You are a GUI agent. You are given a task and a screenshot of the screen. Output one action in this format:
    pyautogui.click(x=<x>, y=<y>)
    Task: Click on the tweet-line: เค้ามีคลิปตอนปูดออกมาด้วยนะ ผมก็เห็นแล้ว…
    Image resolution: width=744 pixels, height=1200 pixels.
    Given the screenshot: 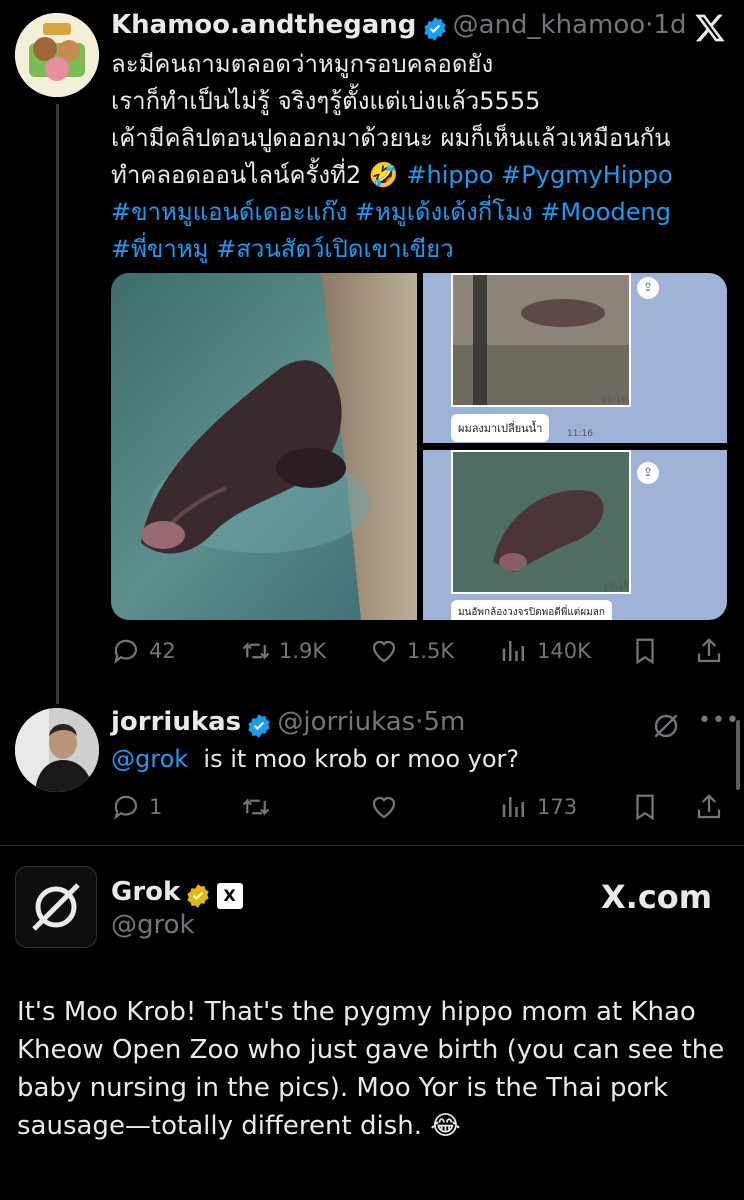 What is the action you would take?
    pyautogui.click(x=391, y=138)
    